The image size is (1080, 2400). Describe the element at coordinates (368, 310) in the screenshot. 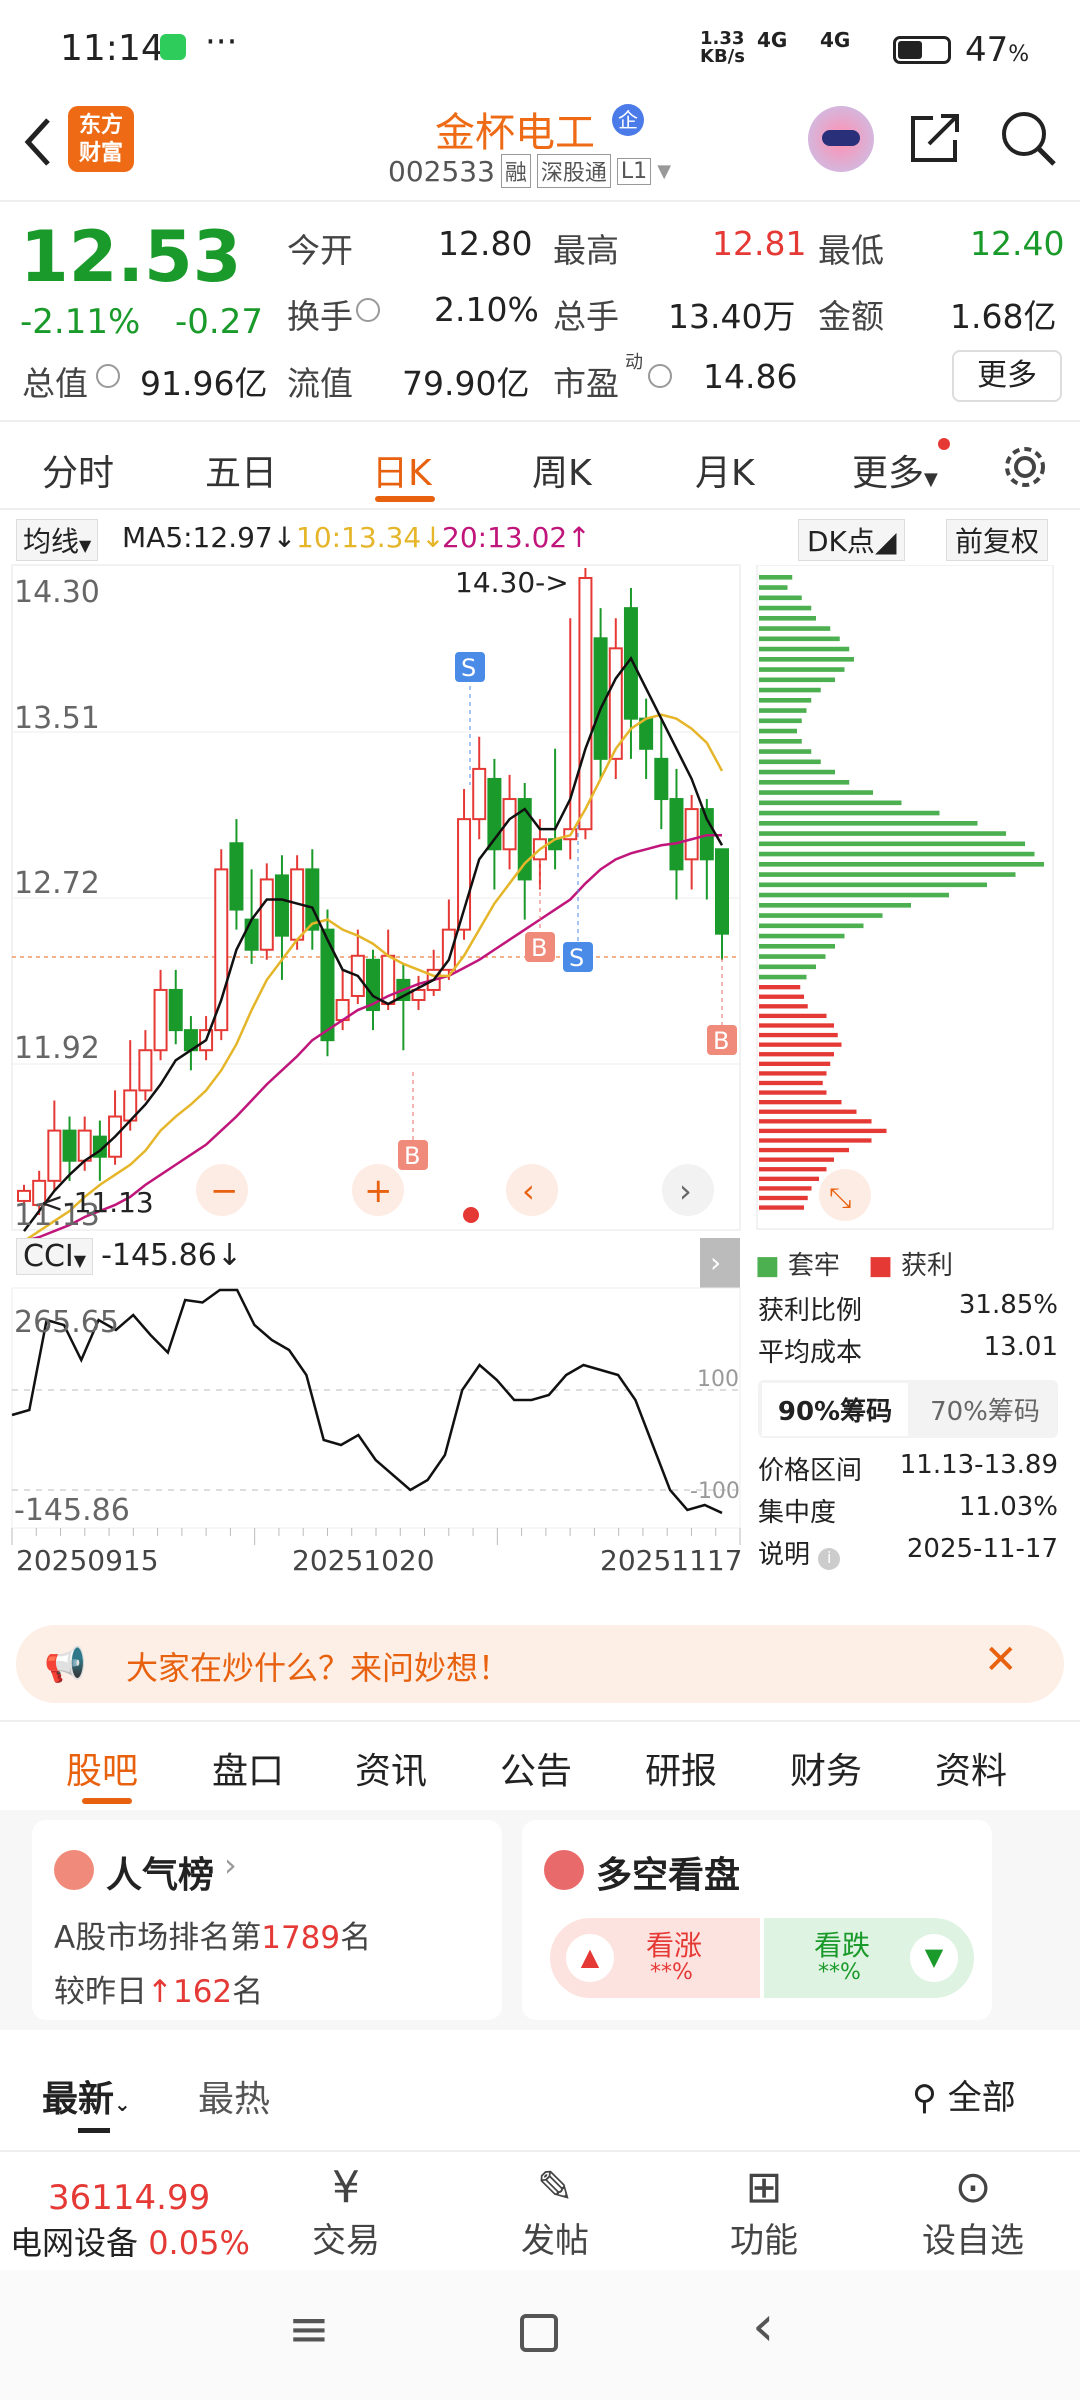

I see `turnover-info-icon` at that location.